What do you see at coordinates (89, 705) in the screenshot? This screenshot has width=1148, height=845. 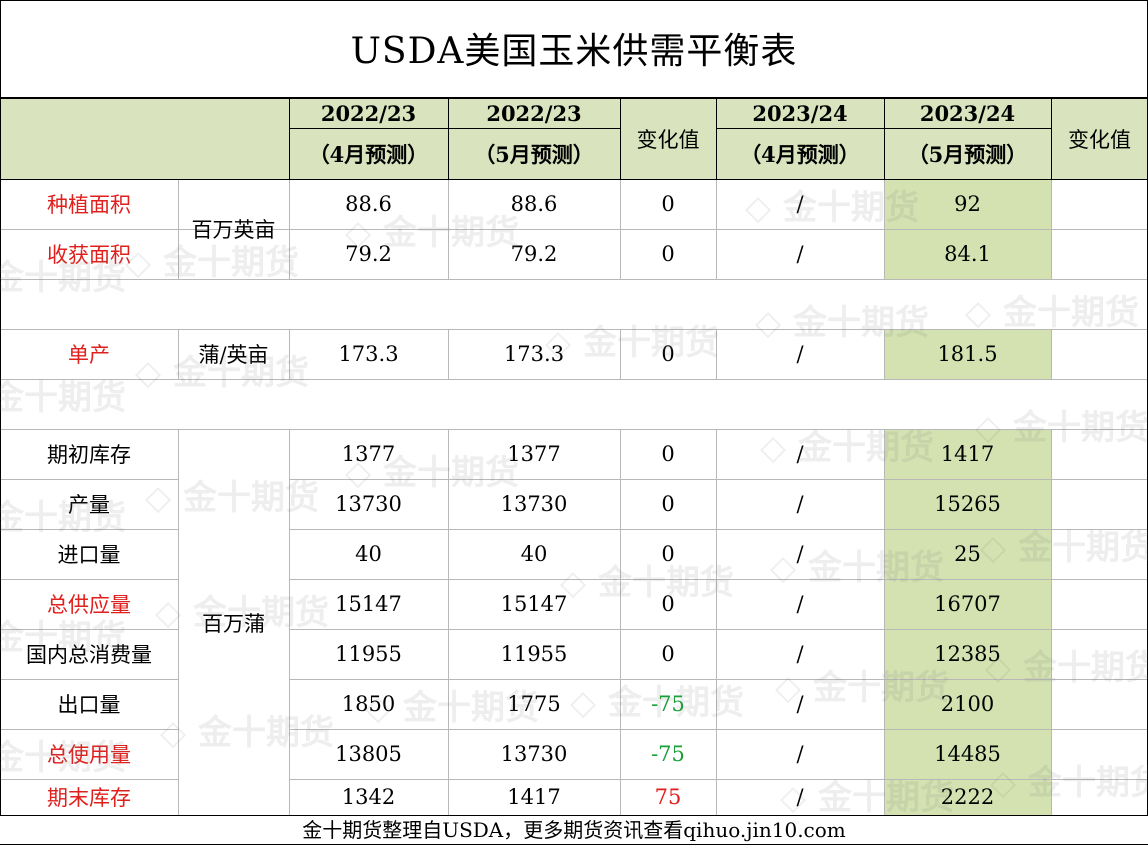 I see `row-label: 出口量` at bounding box center [89, 705].